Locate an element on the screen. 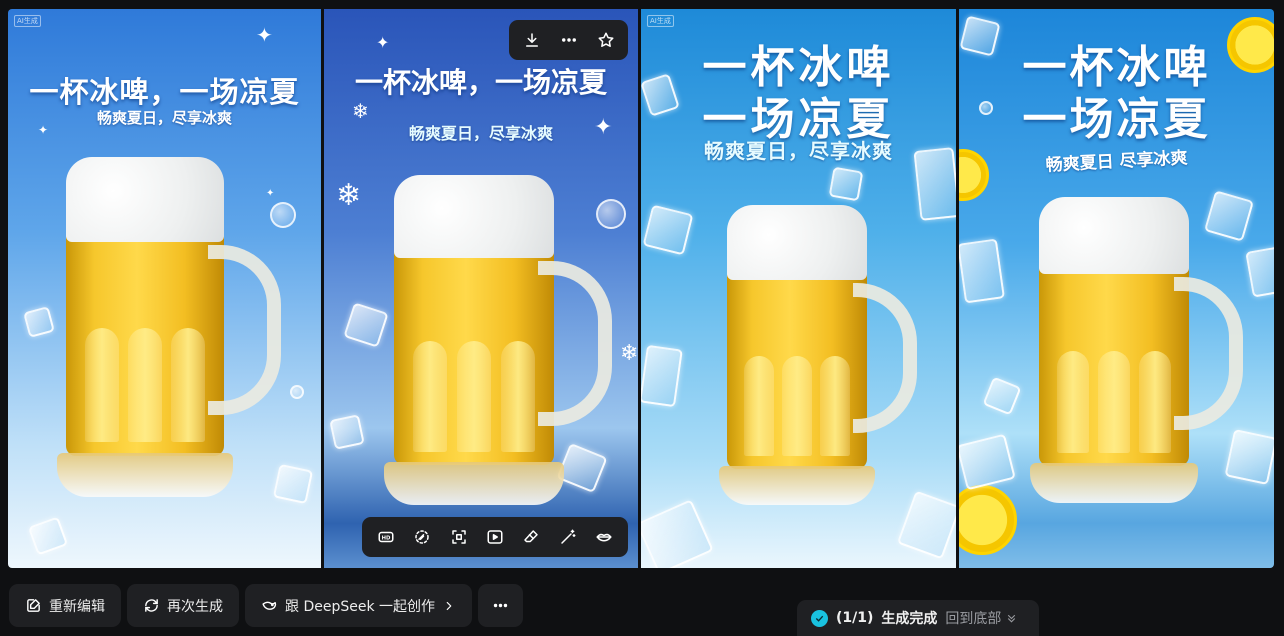 Image resolution: width=1284 pixels, height=636 pixels. svg-text: HD is located at coordinates (386, 538).